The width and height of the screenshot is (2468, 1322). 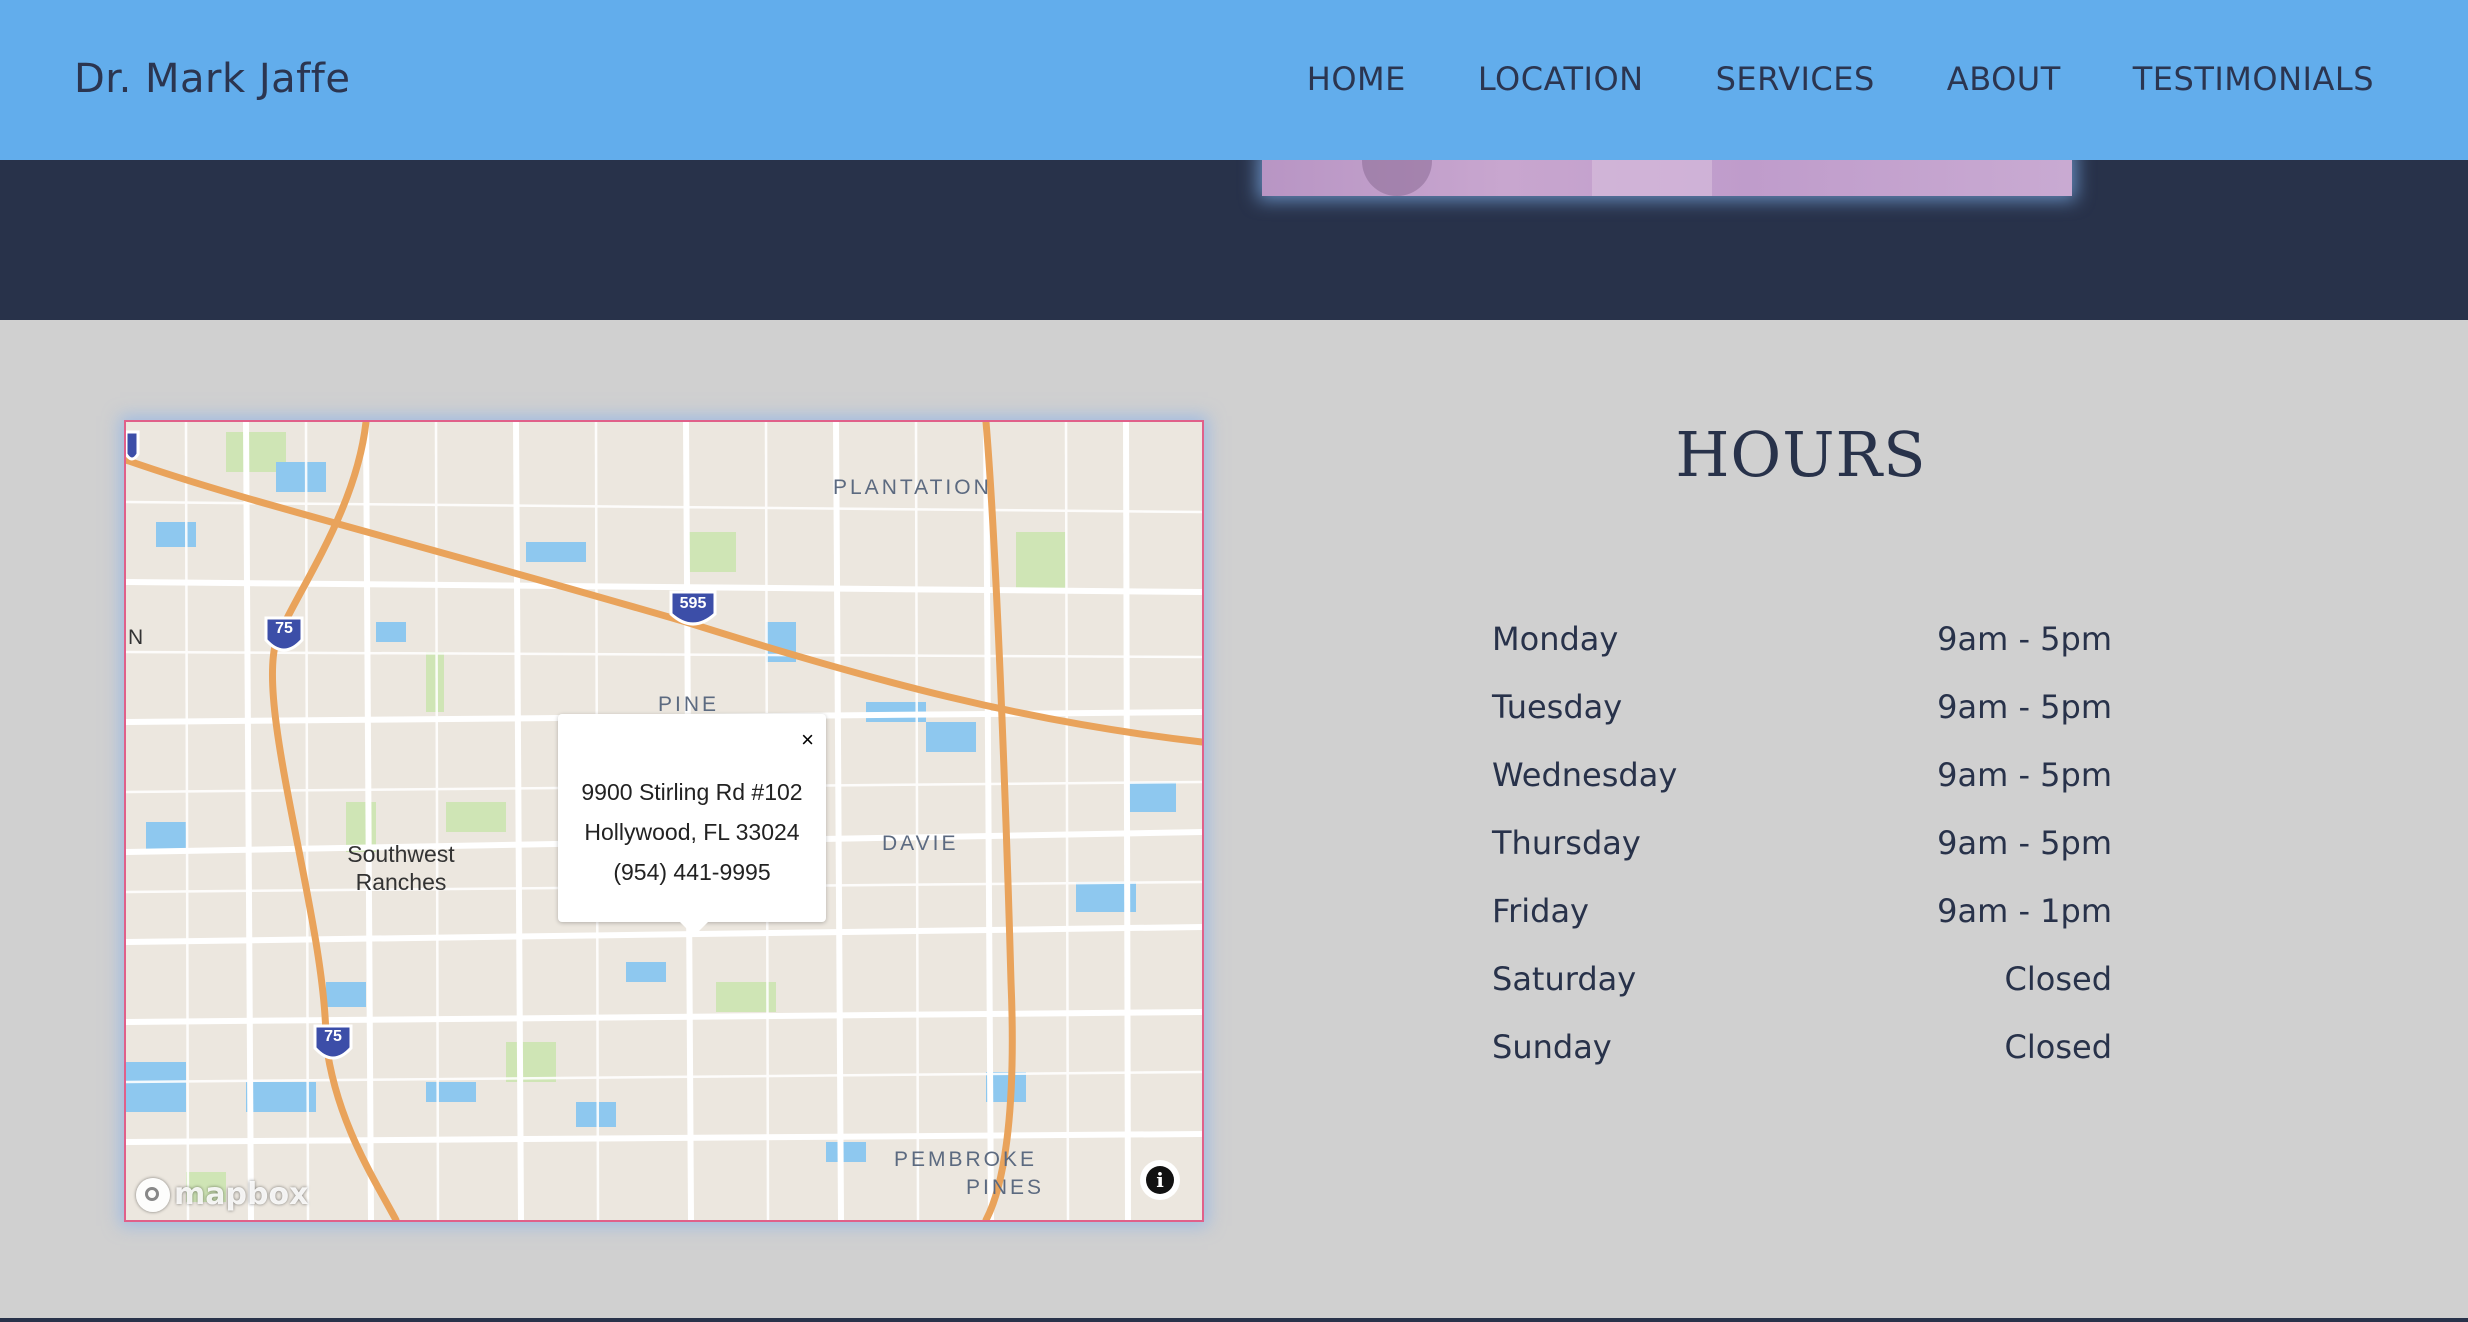 I want to click on hours-time: 9am - 1pm, so click(x=2024, y=911).